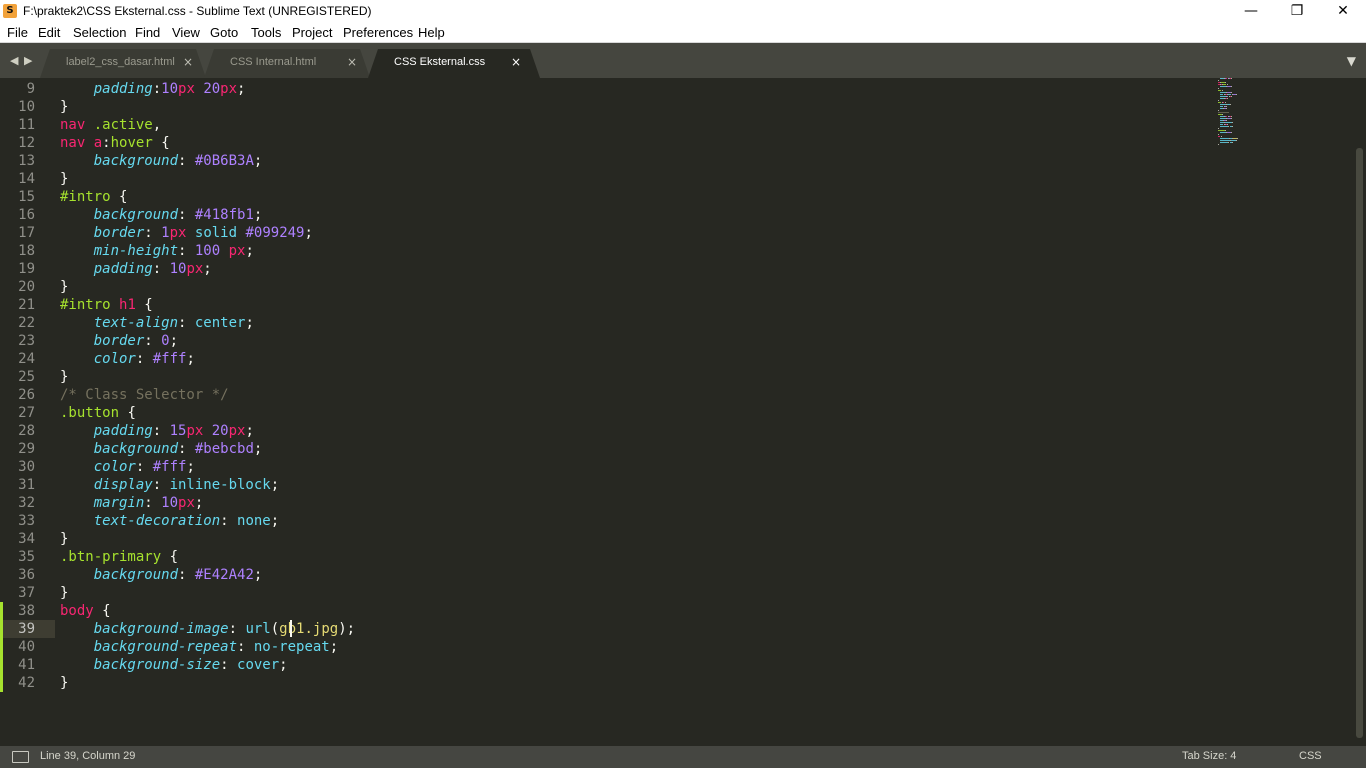 The width and height of the screenshot is (1366, 768). I want to click on menu-file: File, so click(17, 32).